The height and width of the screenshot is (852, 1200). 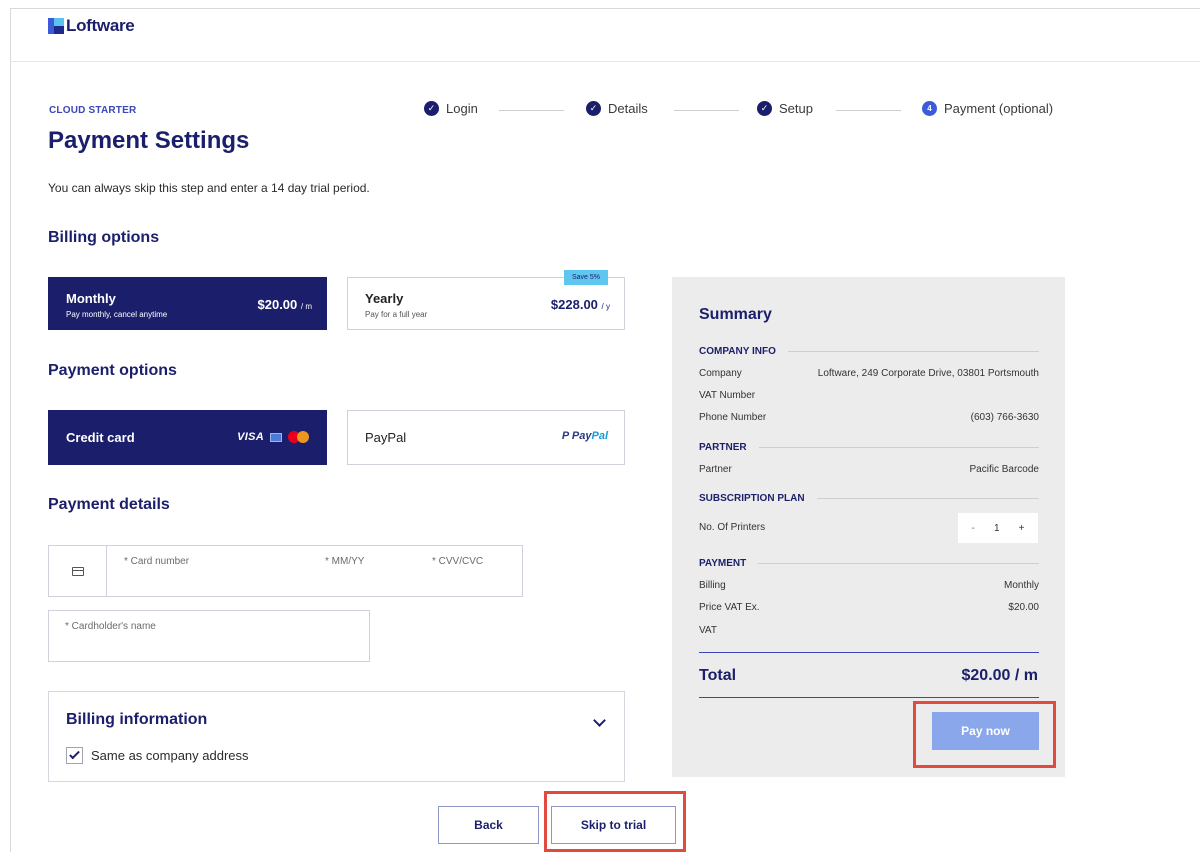 What do you see at coordinates (100, 437) in the screenshot?
I see `option-name: Credit card` at bounding box center [100, 437].